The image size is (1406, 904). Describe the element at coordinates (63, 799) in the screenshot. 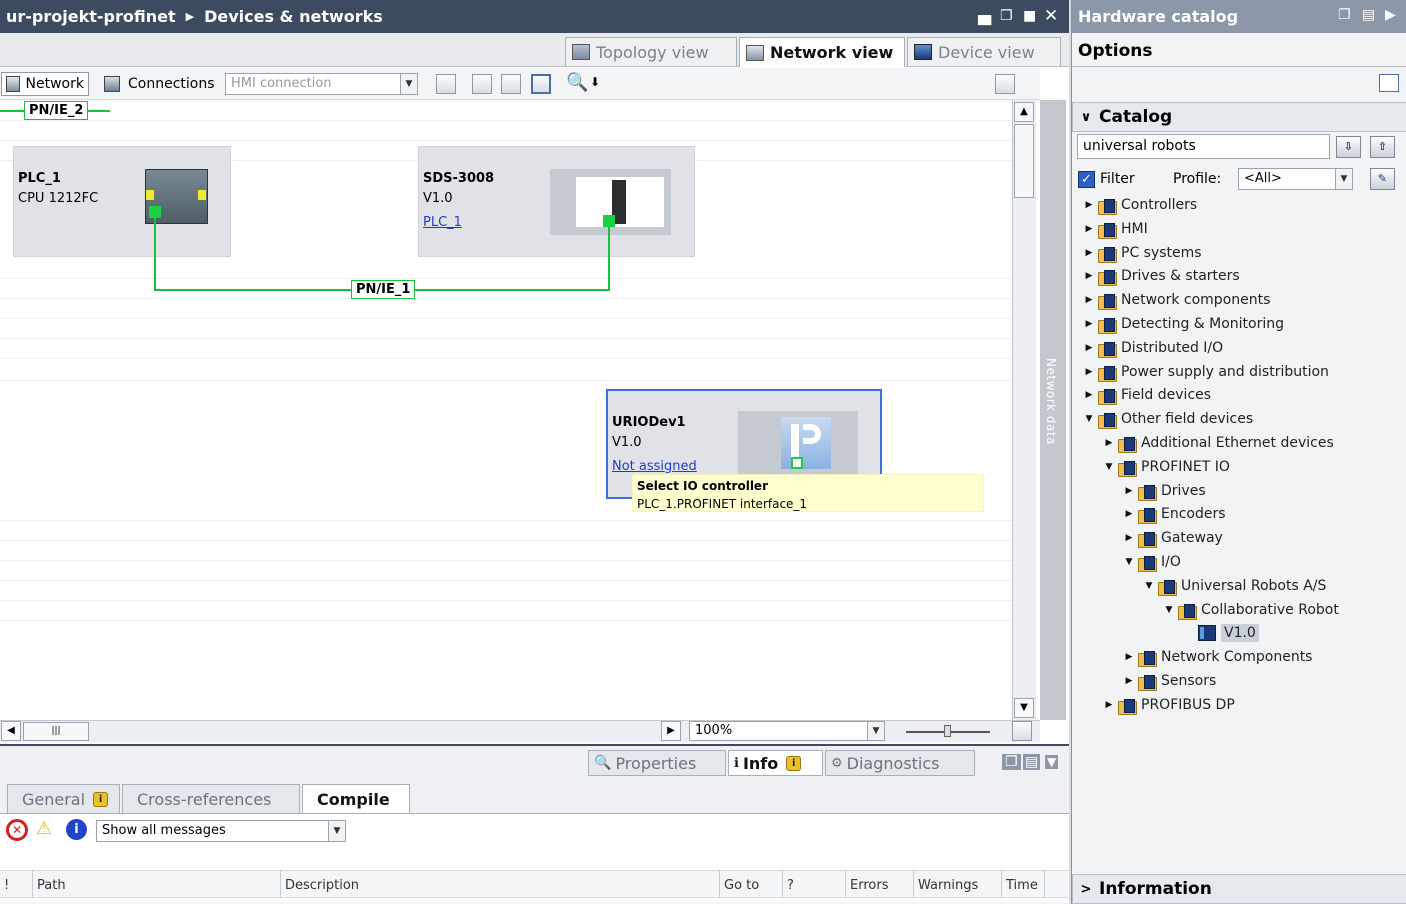

I see `subtab-general: General i` at that location.